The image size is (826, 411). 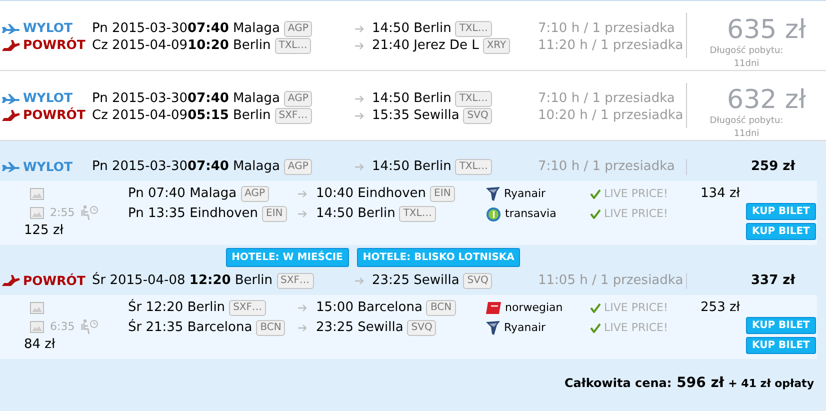 I want to click on segment-departure: Śr 21:35 Barcelona, so click(x=190, y=328).